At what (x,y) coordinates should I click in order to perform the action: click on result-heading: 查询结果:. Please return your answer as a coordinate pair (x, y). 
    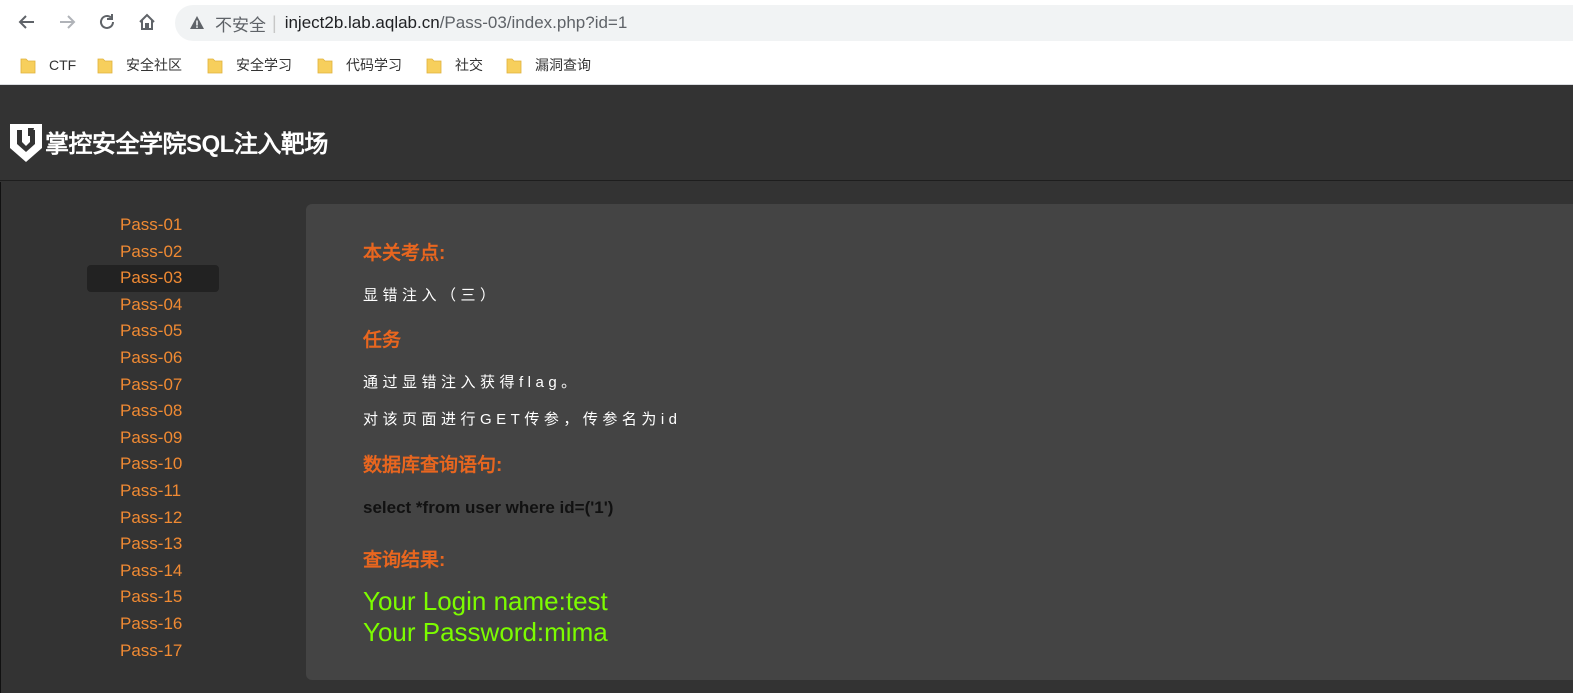
    Looking at the image, I should click on (404, 560).